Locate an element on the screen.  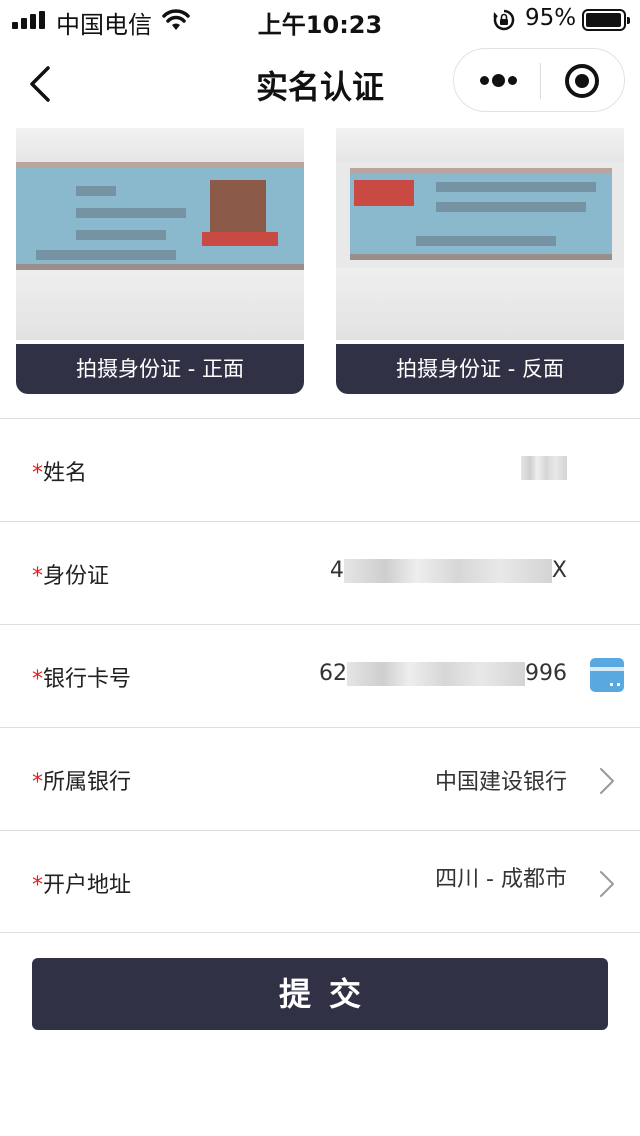
rotation-lock-icon is located at coordinates (504, 20).